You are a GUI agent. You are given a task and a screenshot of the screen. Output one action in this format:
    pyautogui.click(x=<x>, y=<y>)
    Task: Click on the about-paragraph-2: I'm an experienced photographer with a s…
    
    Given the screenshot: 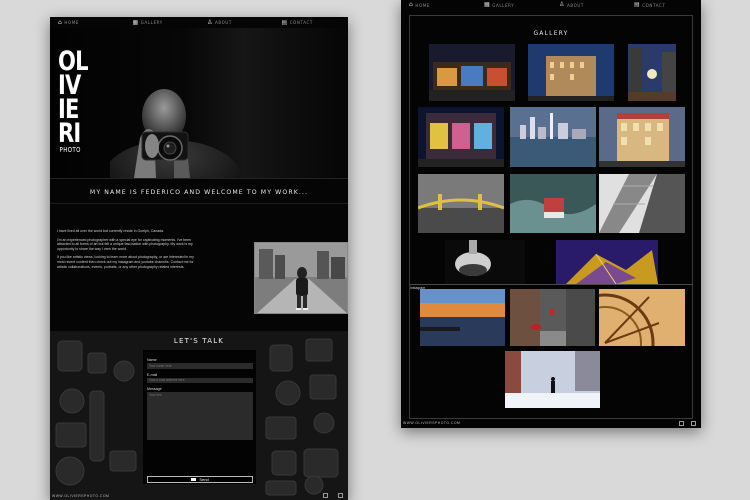 What is the action you would take?
    pyautogui.click(x=125, y=244)
    